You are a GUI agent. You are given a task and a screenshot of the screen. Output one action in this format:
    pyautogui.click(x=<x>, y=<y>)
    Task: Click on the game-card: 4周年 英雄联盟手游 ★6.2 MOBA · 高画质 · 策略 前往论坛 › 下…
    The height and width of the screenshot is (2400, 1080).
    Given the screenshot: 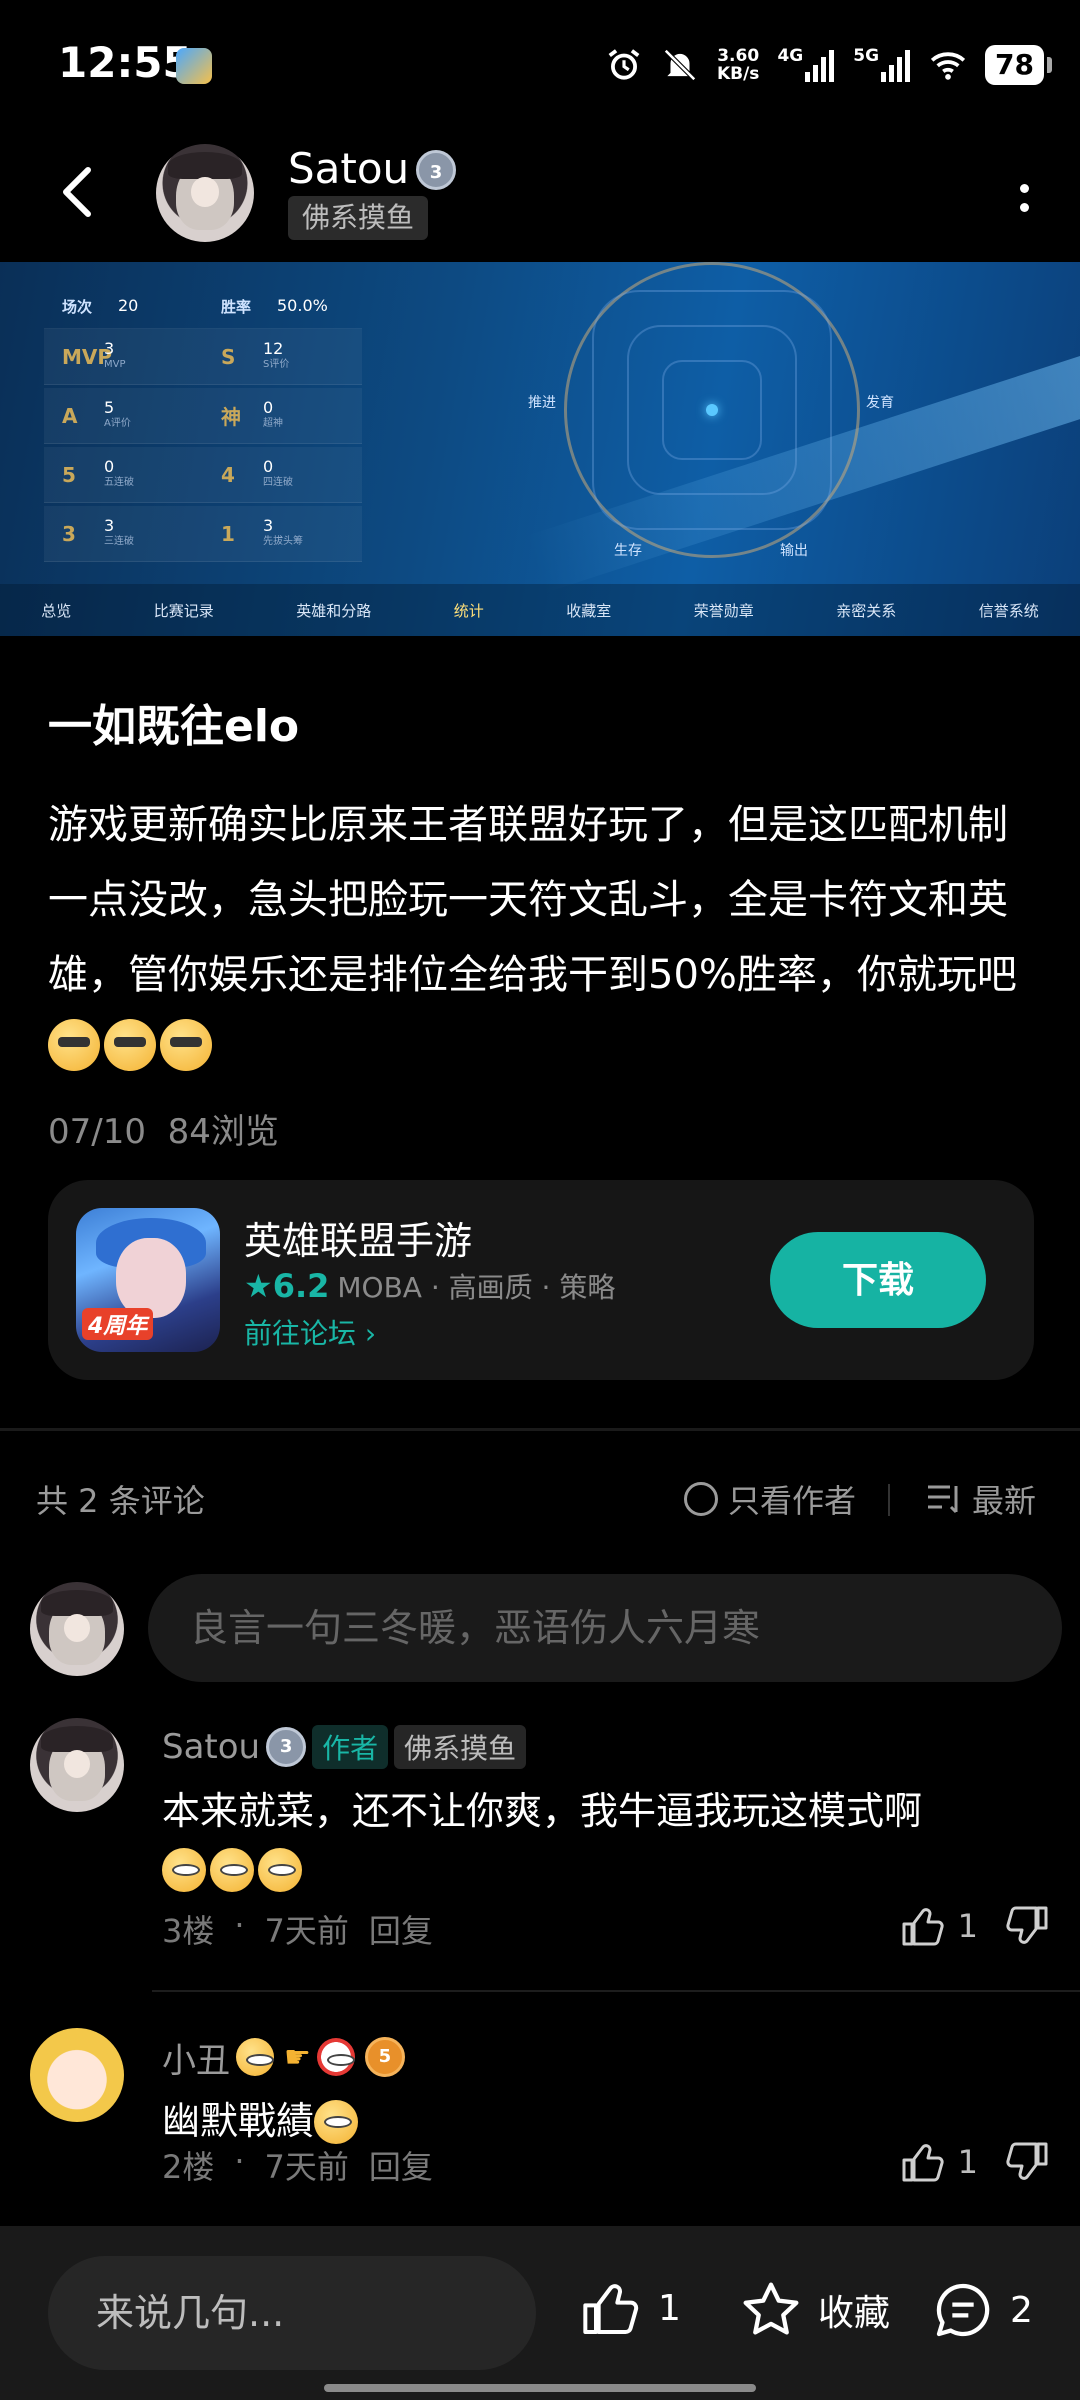 What is the action you would take?
    pyautogui.click(x=541, y=1280)
    